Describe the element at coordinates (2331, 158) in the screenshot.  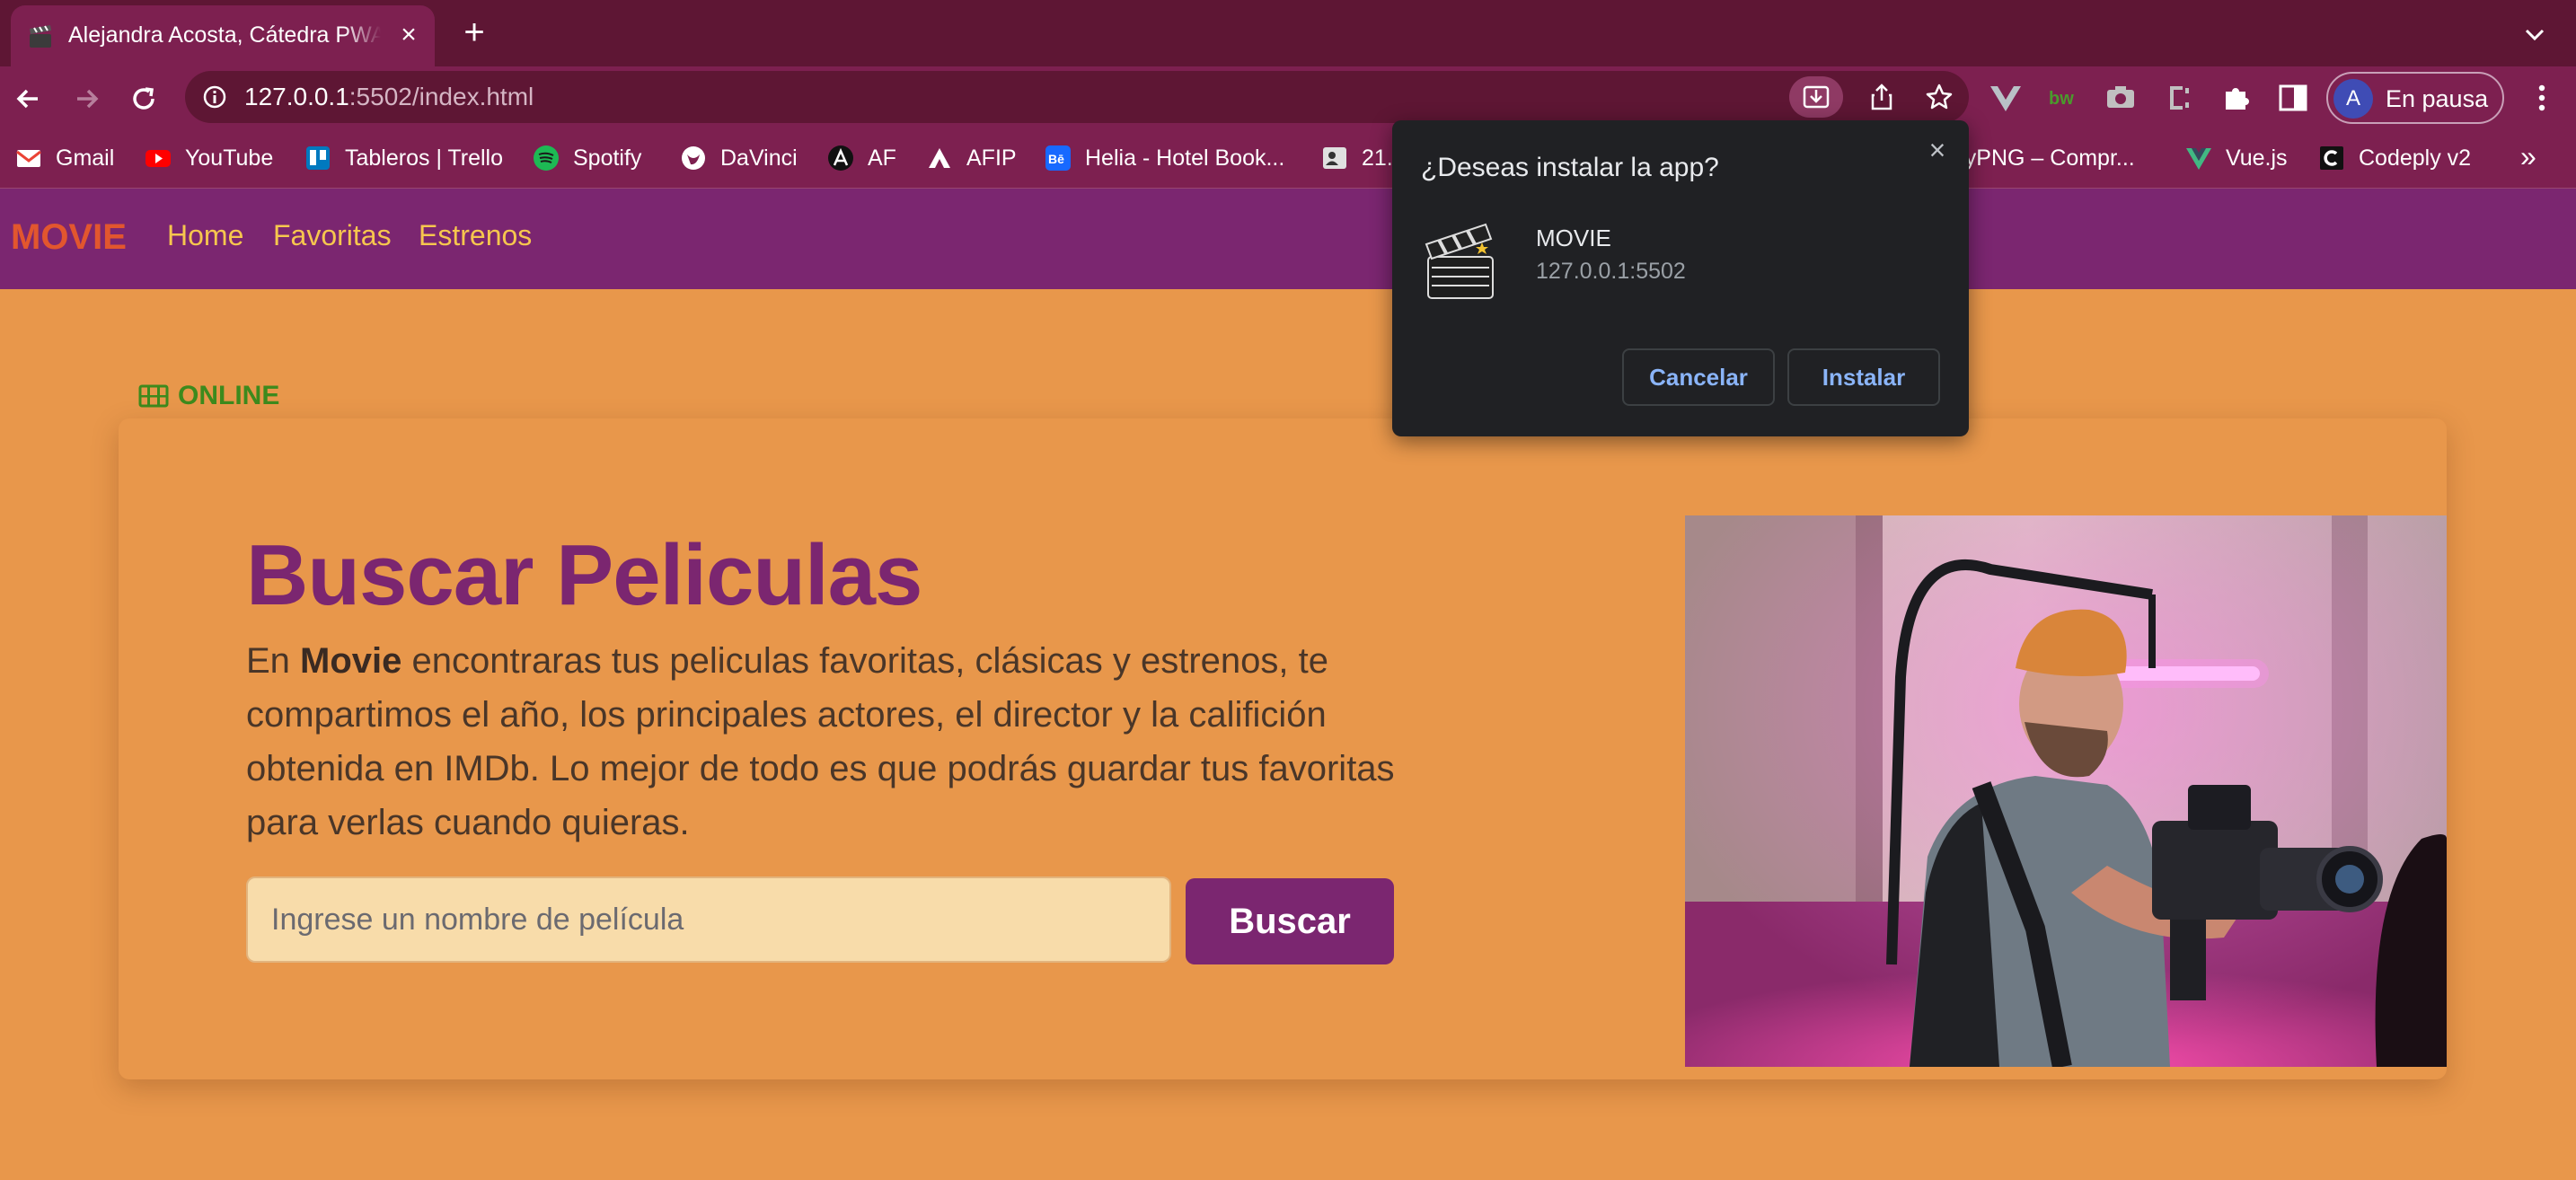
I see `codeply-icon` at that location.